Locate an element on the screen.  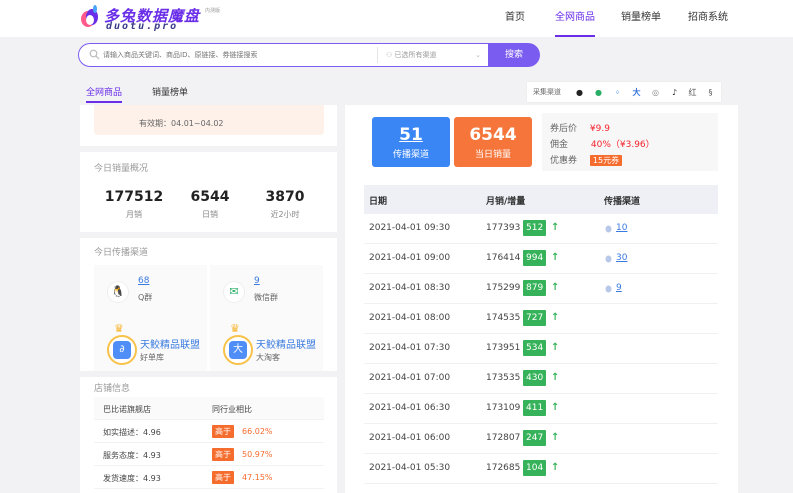
table-row: 2021-04-01 07:00 173535 430 ↑ is located at coordinates (541, 379).